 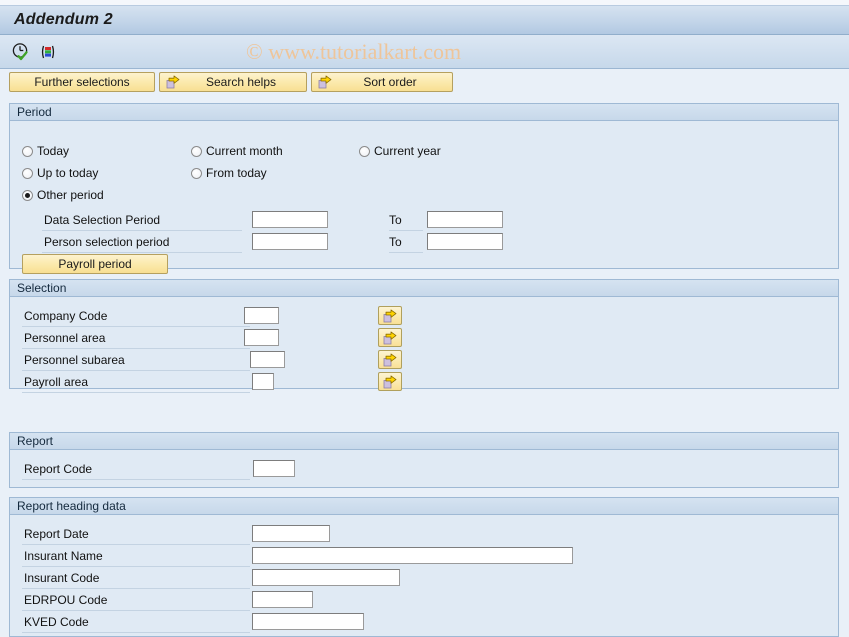 I want to click on payroll-area-input, so click(x=263, y=381).